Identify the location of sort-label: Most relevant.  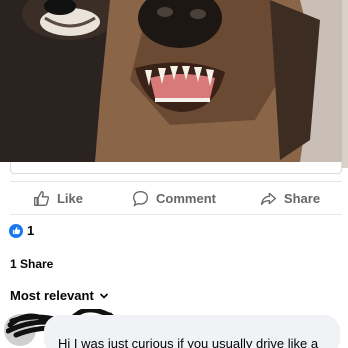
(52, 295).